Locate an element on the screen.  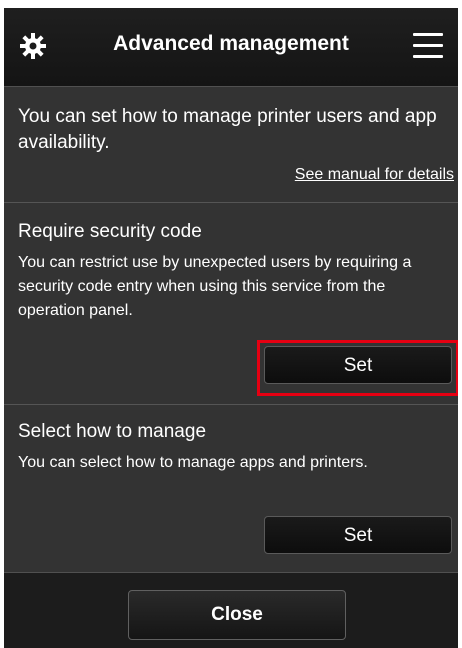
page-title: Advanced management is located at coordinates (231, 43).